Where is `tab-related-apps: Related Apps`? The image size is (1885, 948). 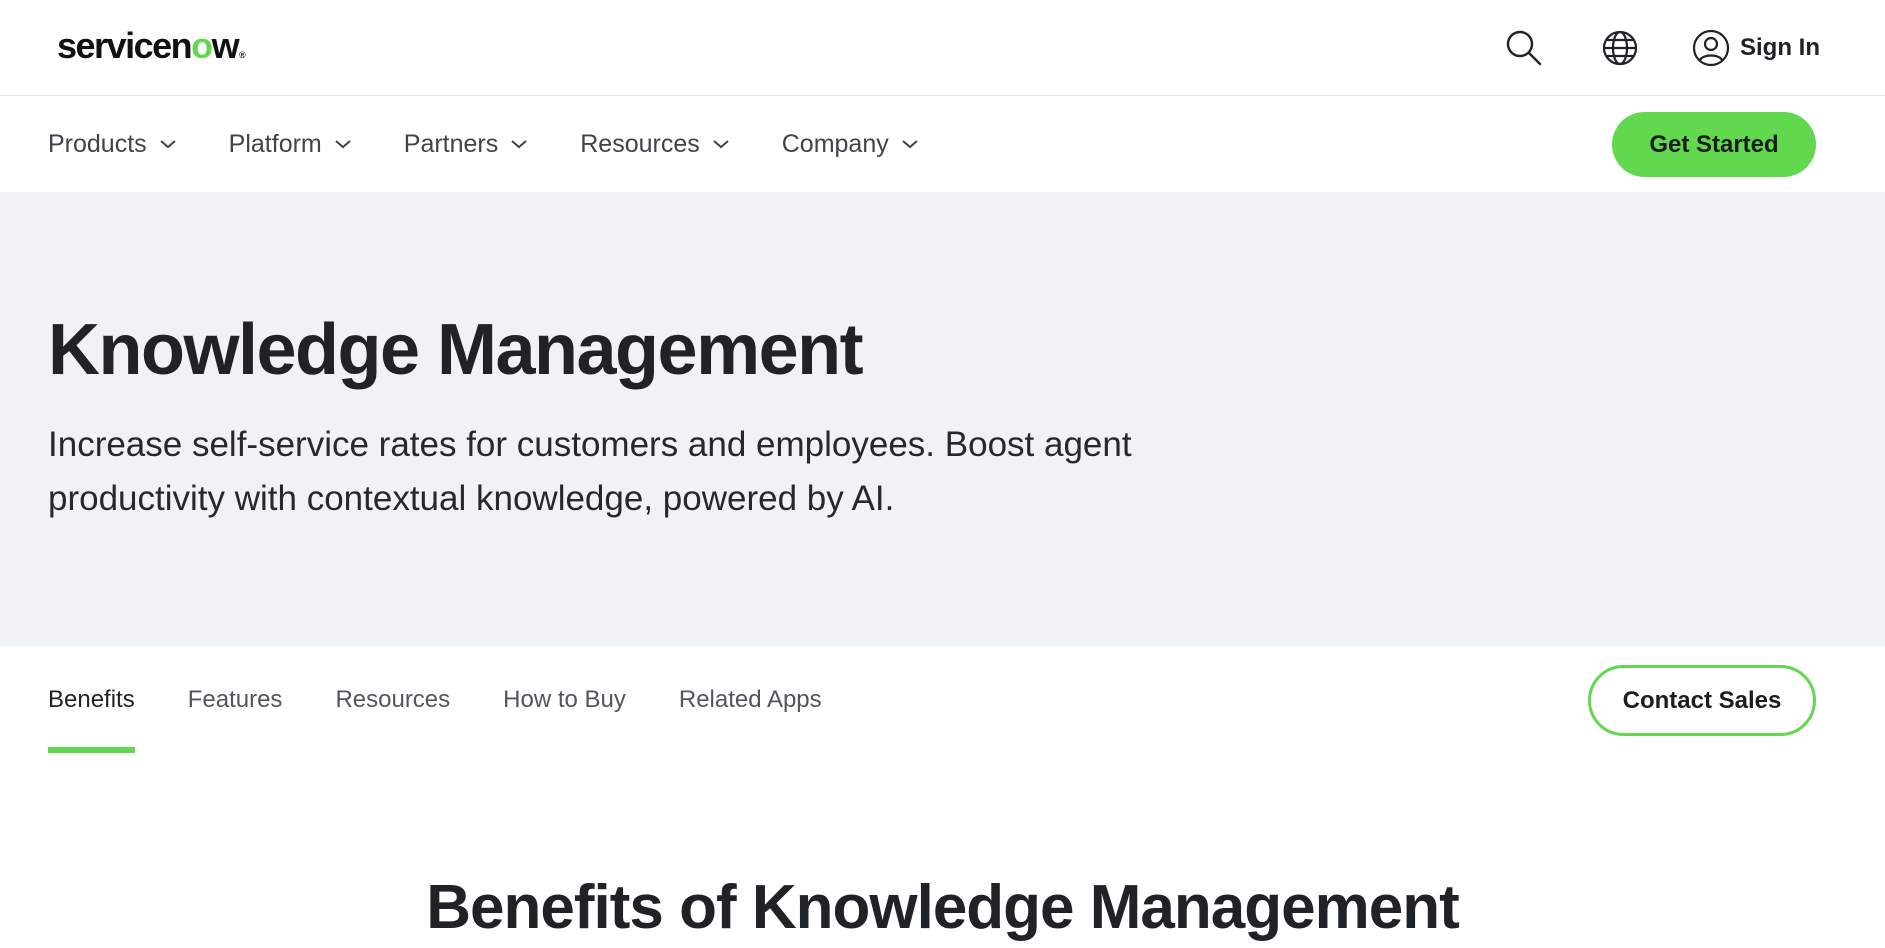 tab-related-apps: Related Apps is located at coordinates (750, 701).